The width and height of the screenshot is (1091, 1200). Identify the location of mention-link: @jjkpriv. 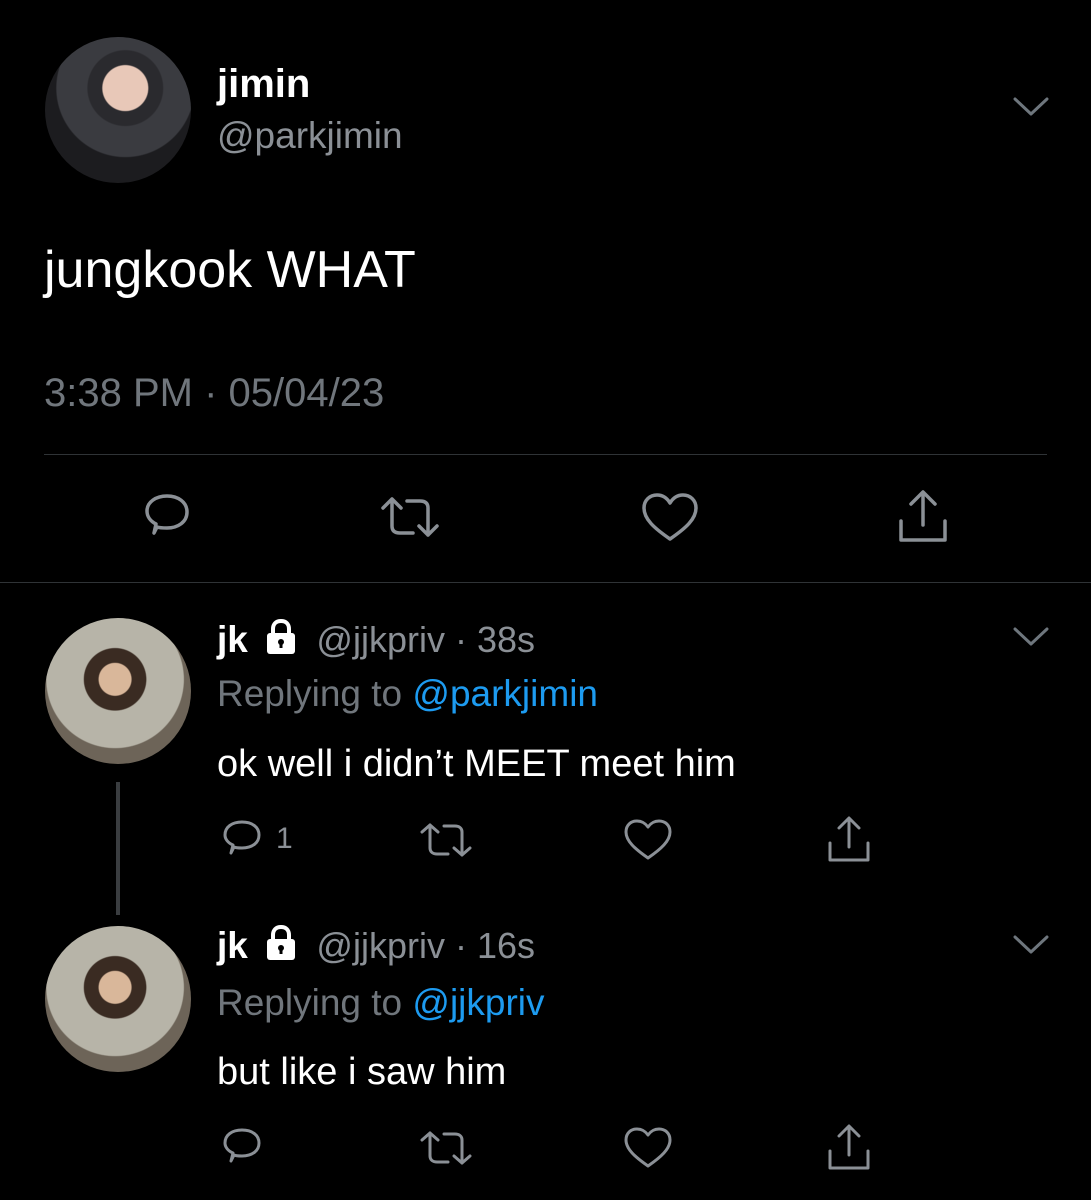
(478, 1002).